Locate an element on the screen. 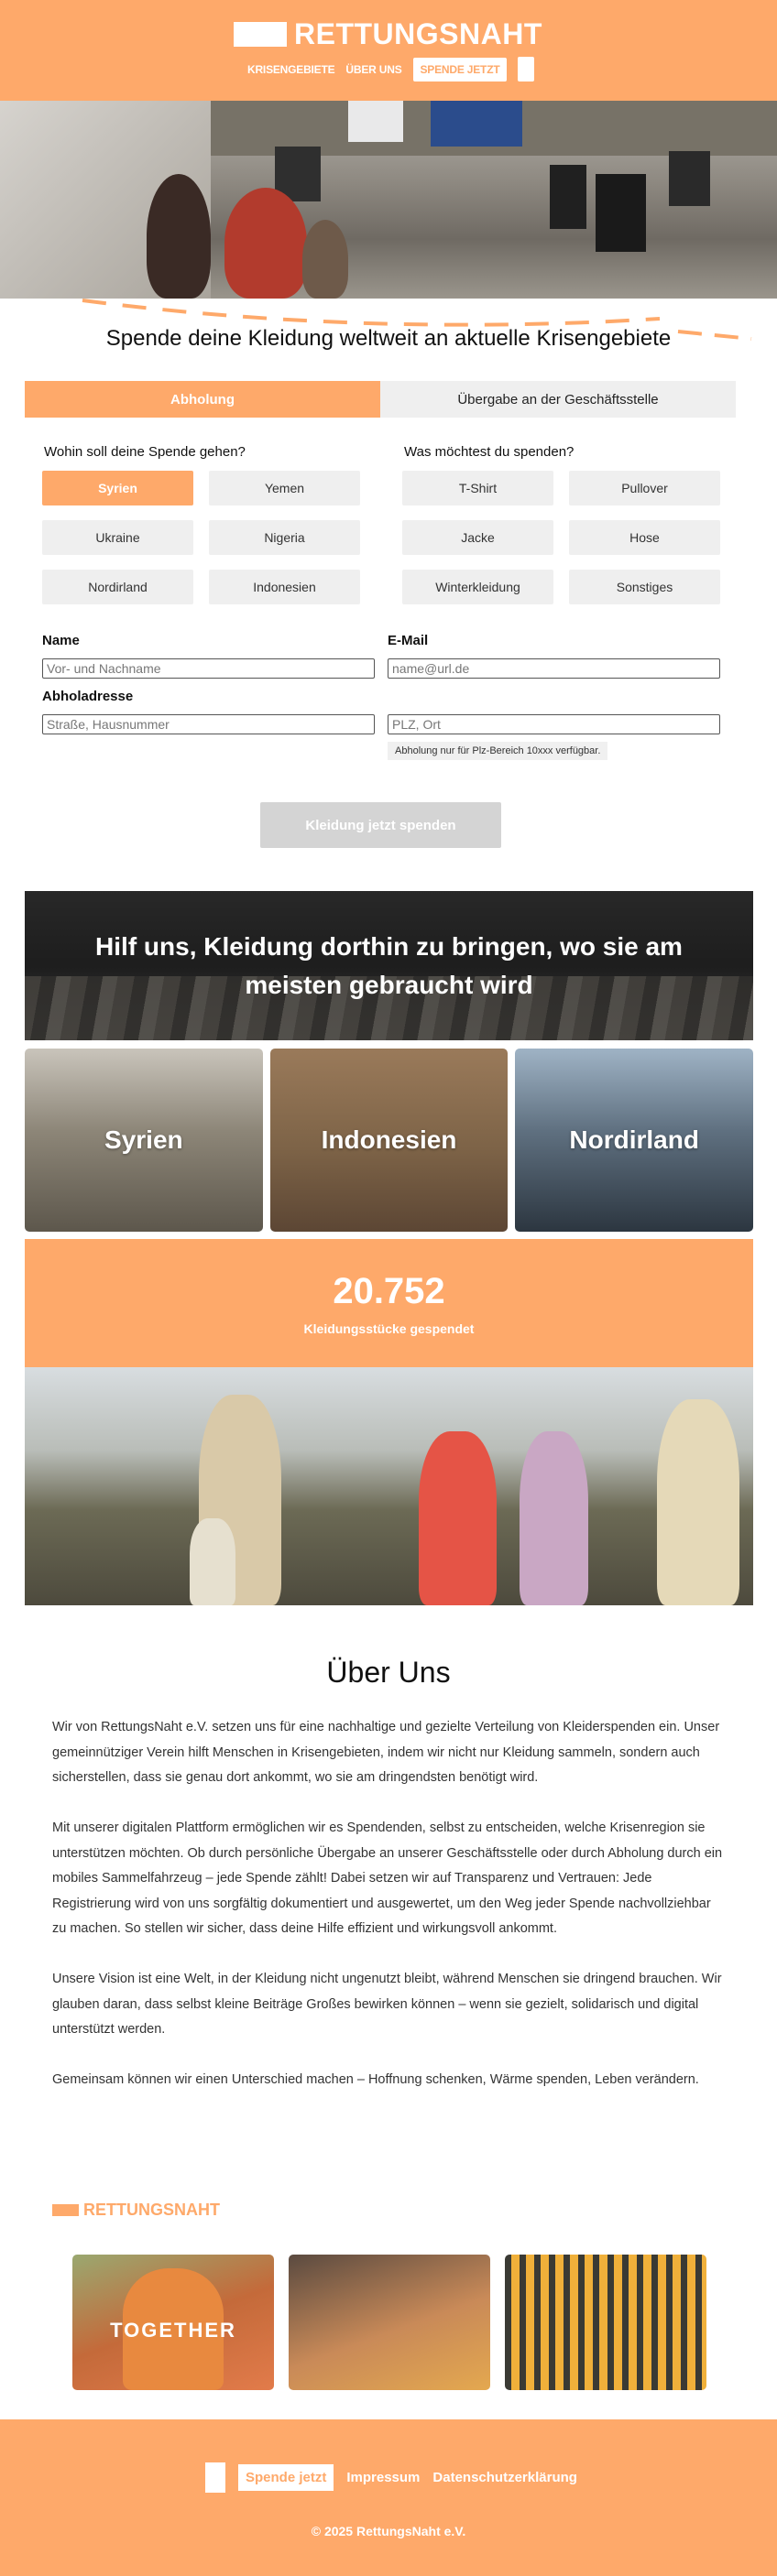 The width and height of the screenshot is (777, 2576). name-label: Name is located at coordinates (61, 640).